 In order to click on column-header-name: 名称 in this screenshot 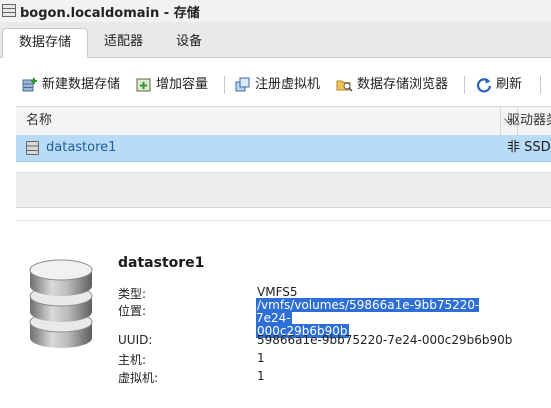, I will do `click(39, 121)`.